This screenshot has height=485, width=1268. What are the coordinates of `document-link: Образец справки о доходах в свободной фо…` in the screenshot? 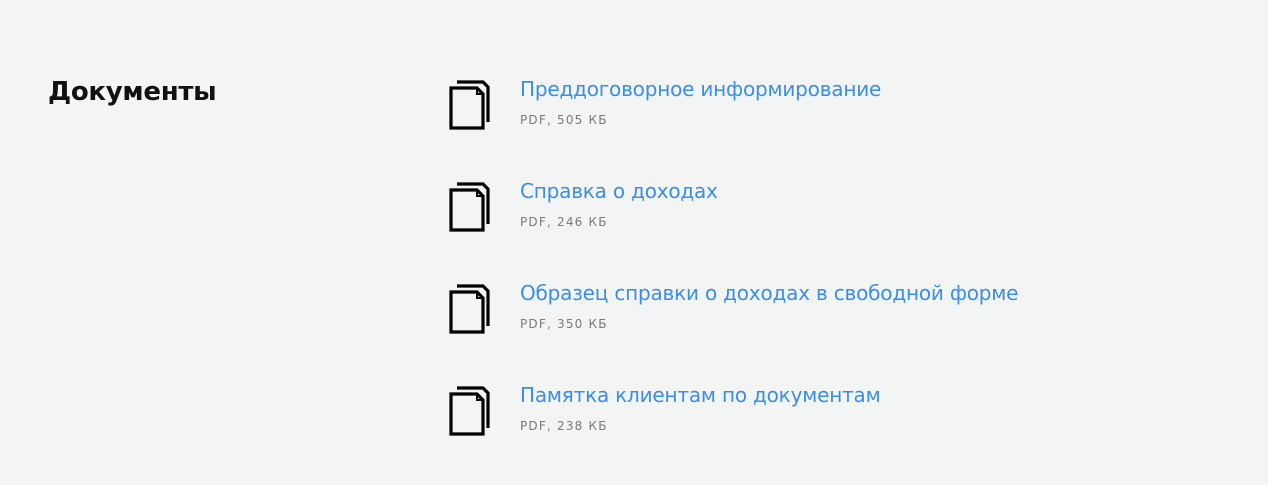 It's located at (769, 293).